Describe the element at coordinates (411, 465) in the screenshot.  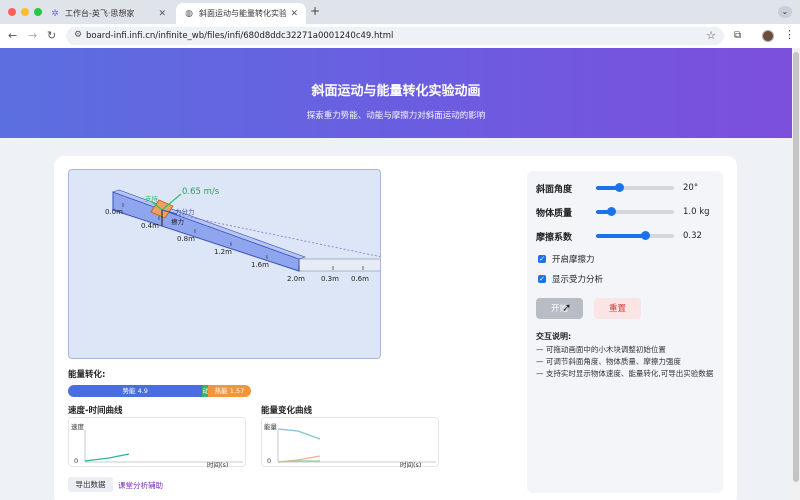
I see `energy-x-label: 时间(s)` at that location.